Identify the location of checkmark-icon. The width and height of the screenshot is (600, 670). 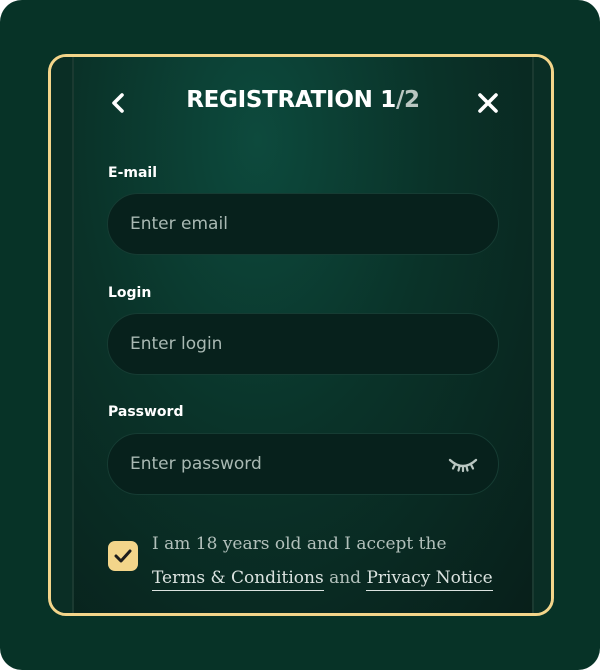
(123, 556).